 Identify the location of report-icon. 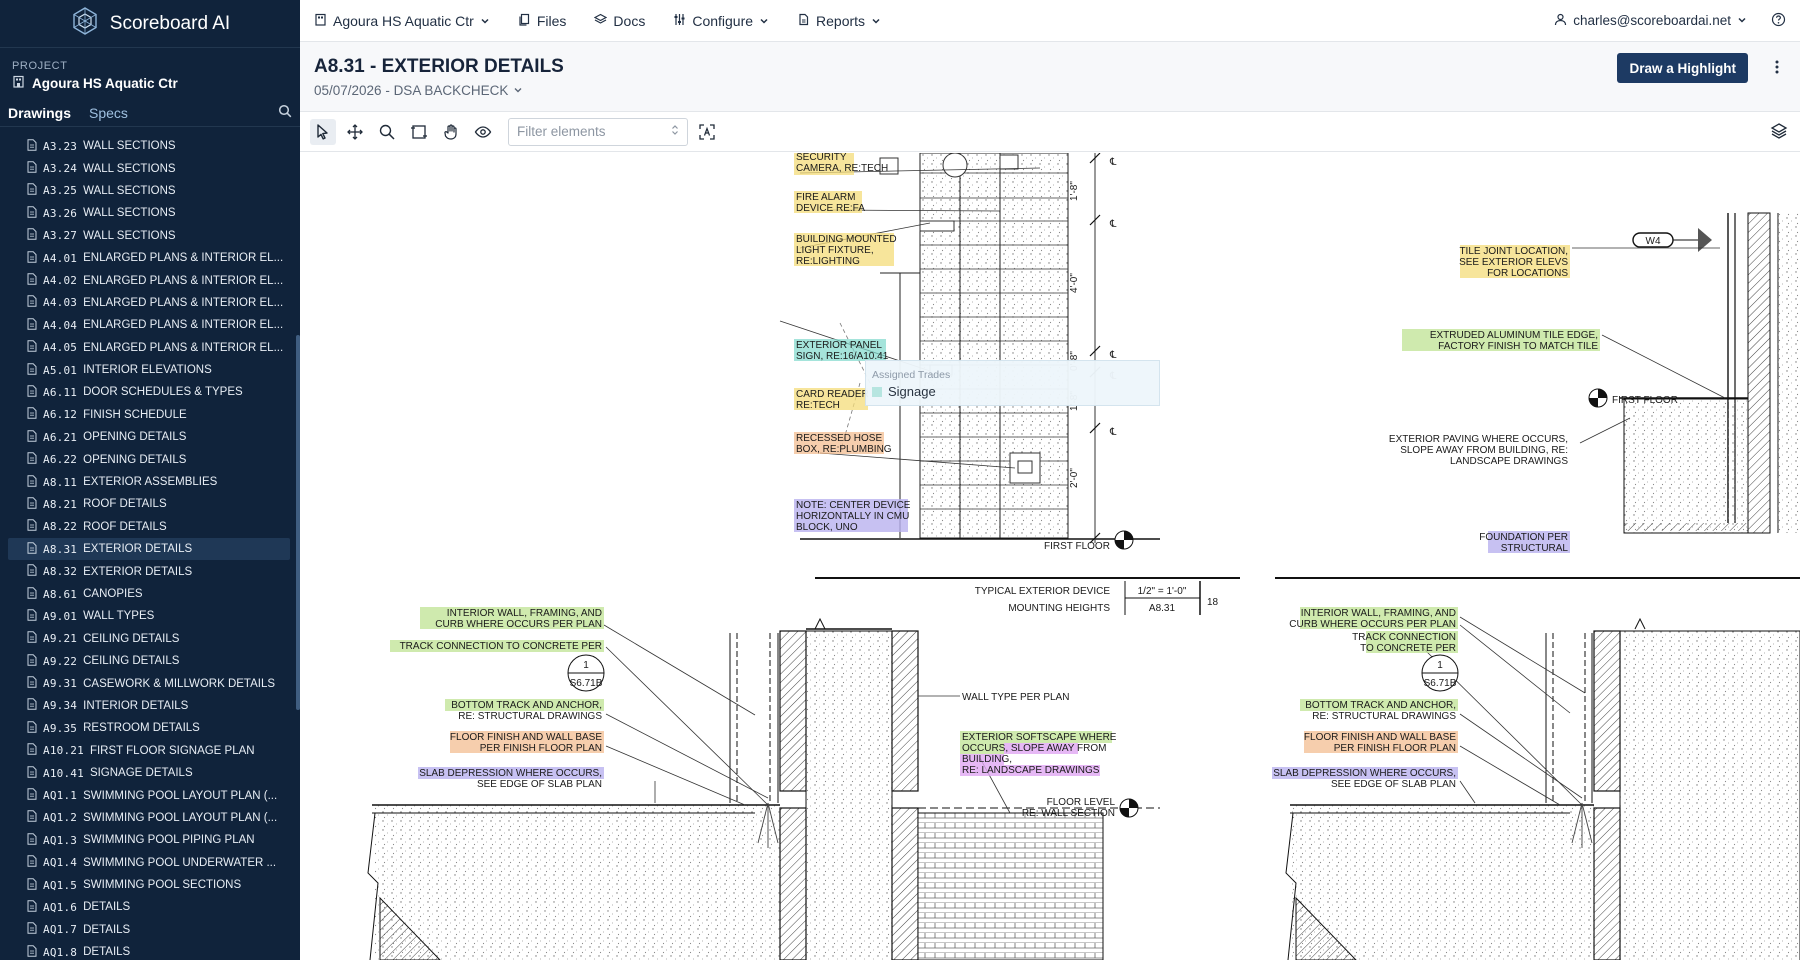
(803, 21).